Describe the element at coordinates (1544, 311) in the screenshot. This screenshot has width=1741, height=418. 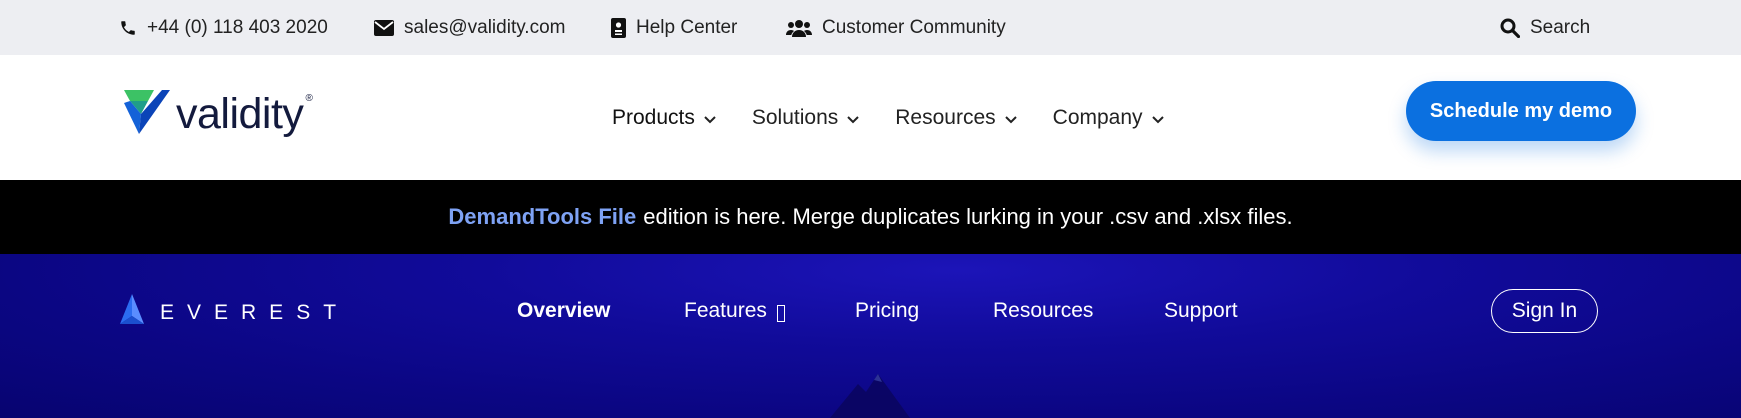
I see `sign-in-button: Sign In` at that location.